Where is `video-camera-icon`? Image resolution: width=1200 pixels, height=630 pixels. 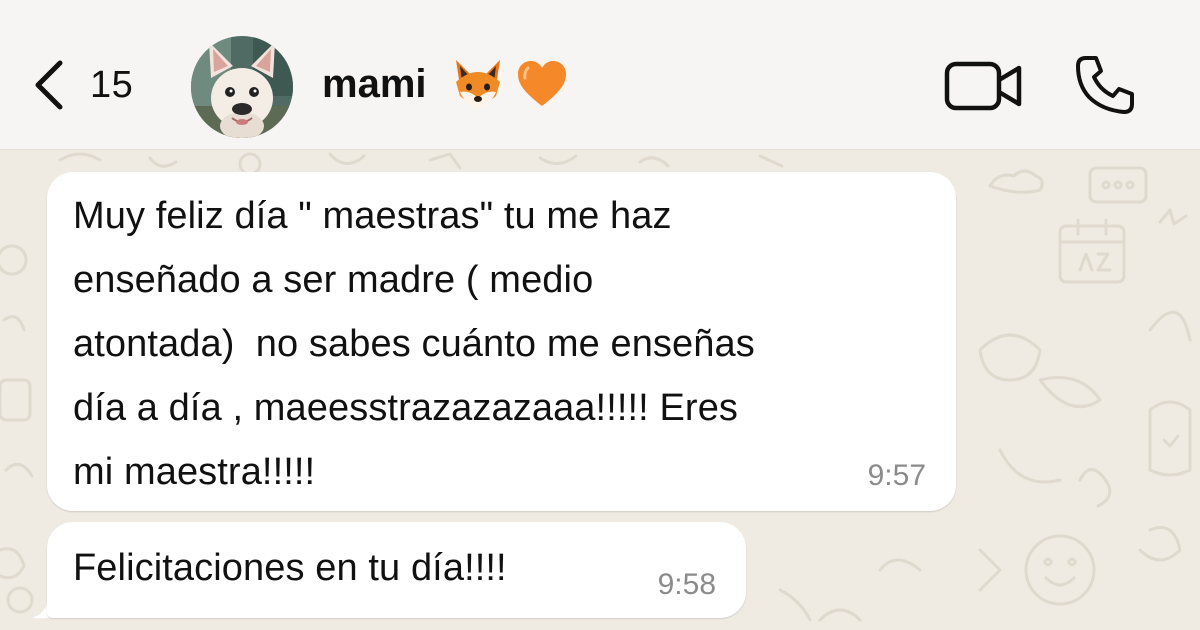
video-camera-icon is located at coordinates (983, 86).